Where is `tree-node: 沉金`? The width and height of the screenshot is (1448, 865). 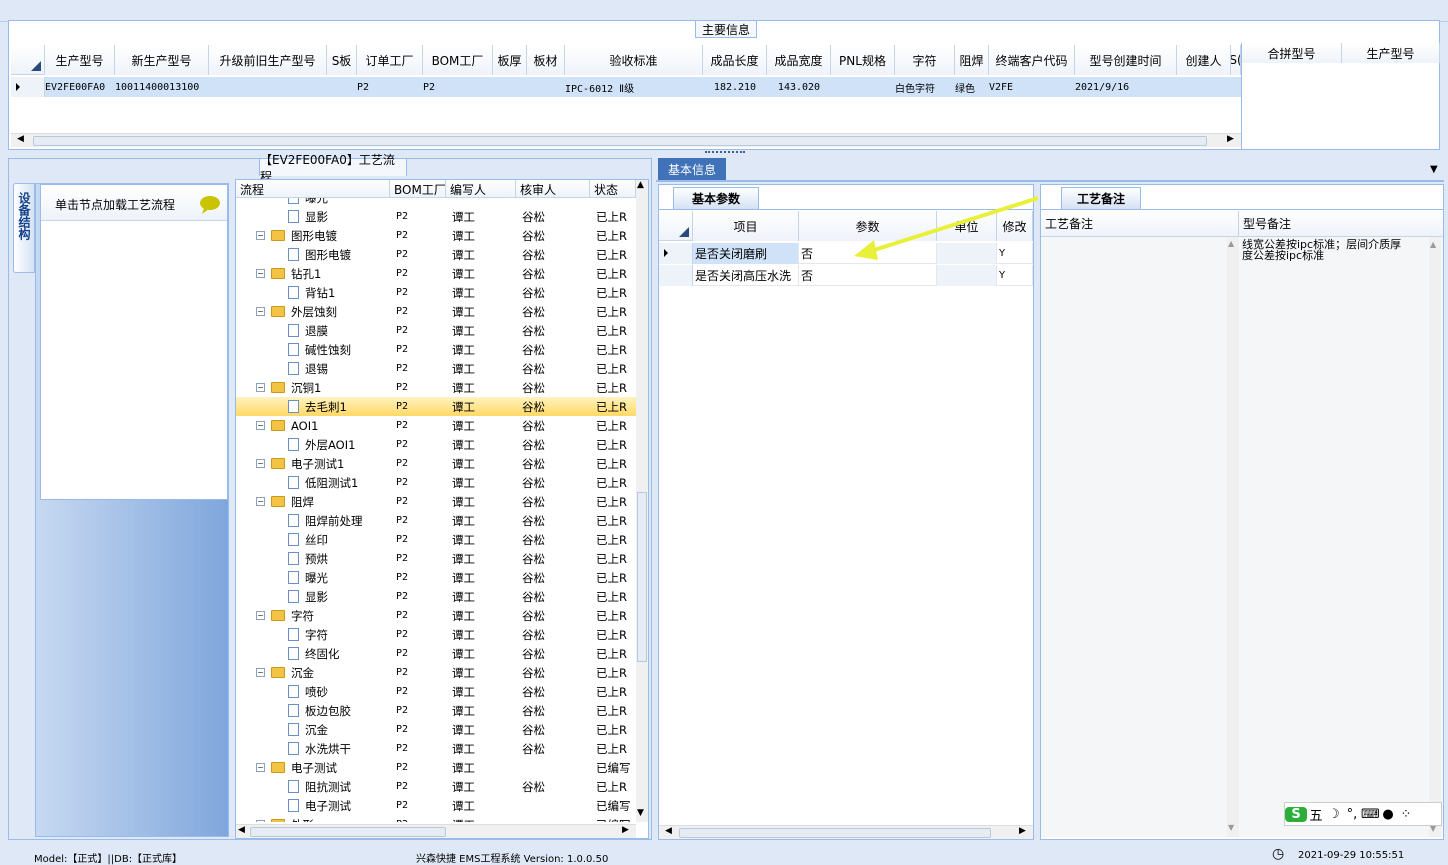
tree-node: 沉金 is located at coordinates (313, 729).